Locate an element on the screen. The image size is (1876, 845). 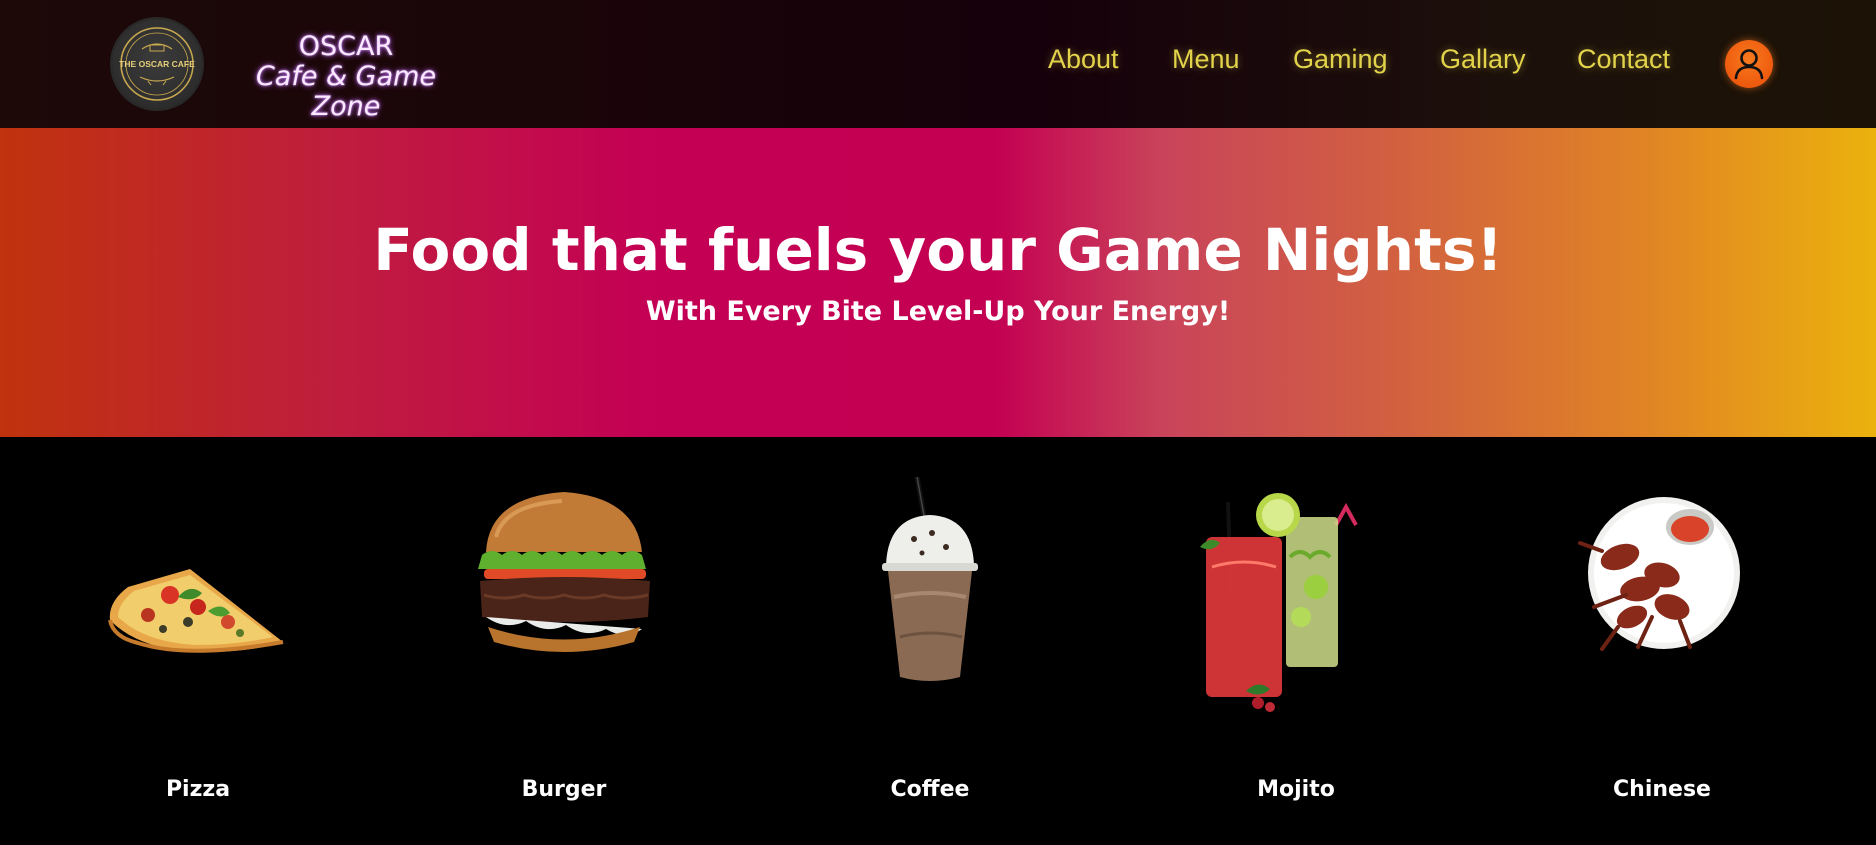
logo-text-overlay: THE OSCAR CAFE is located at coordinates (157, 64).